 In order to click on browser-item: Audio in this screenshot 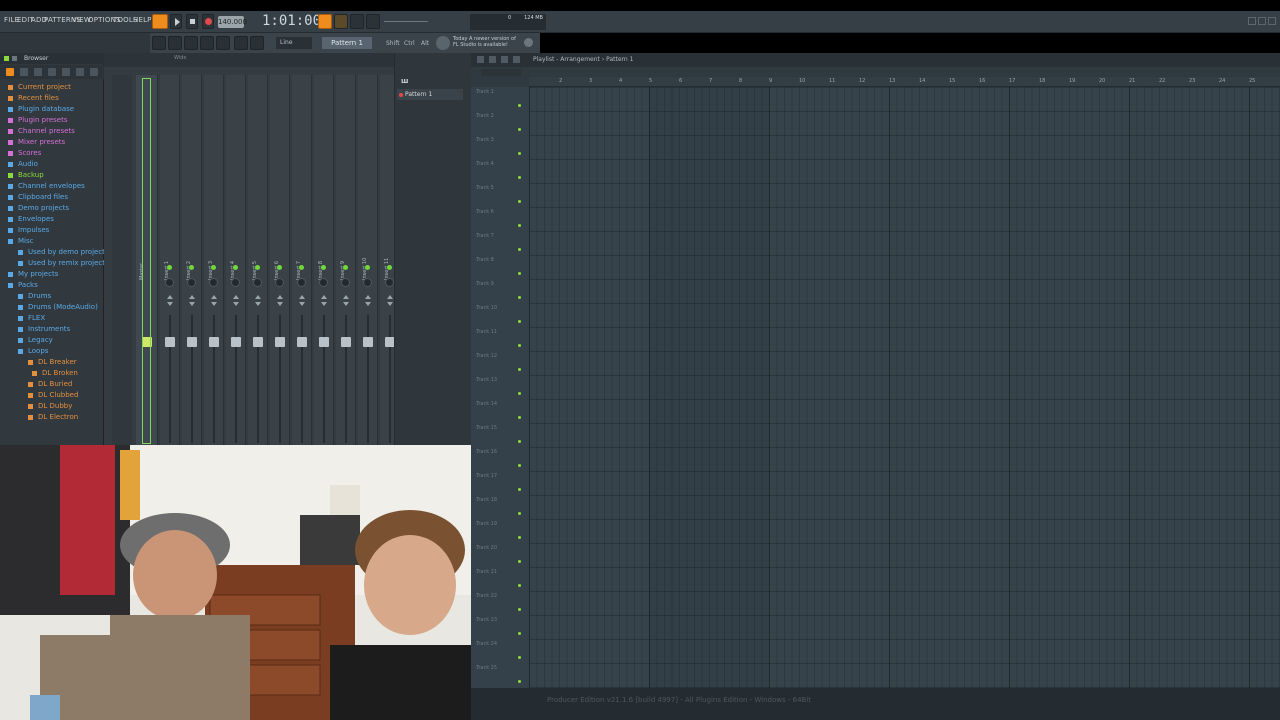, I will do `click(52, 164)`.